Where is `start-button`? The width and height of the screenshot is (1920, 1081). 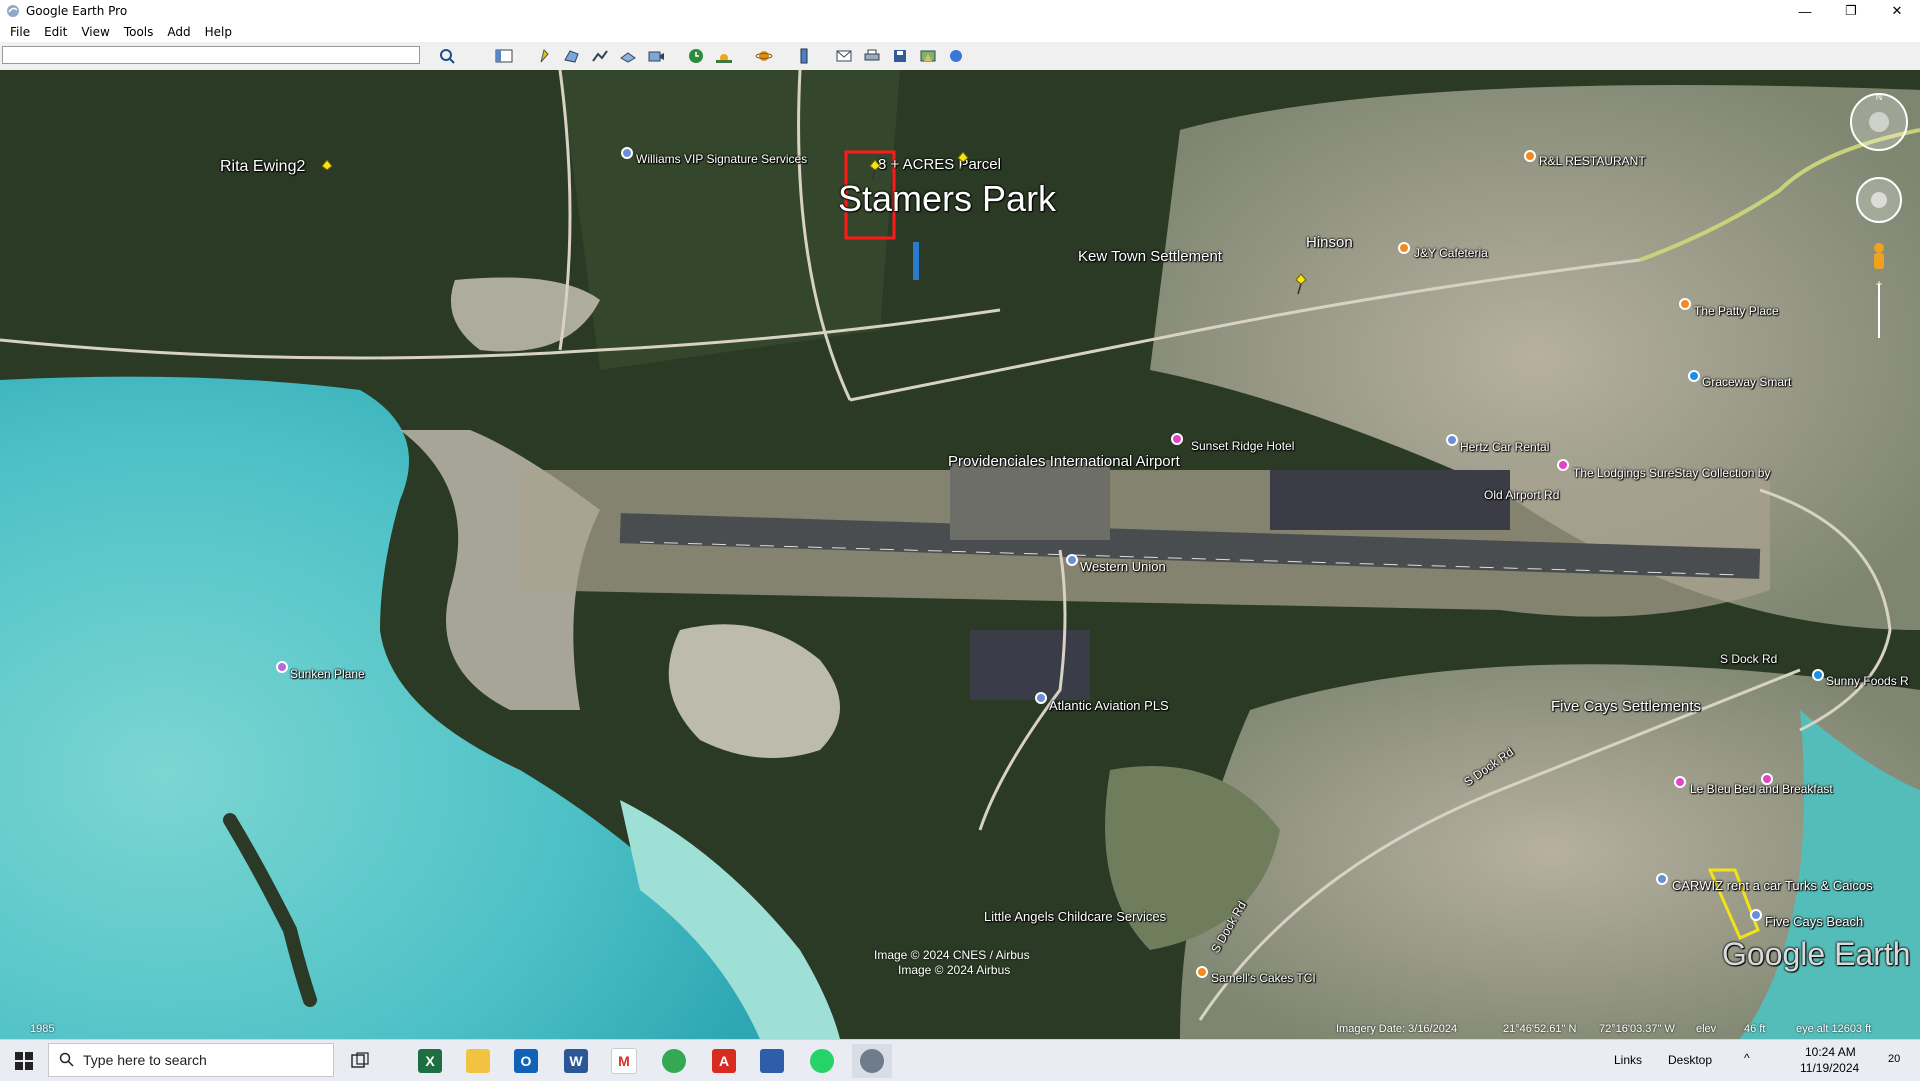 start-button is located at coordinates (24, 1061).